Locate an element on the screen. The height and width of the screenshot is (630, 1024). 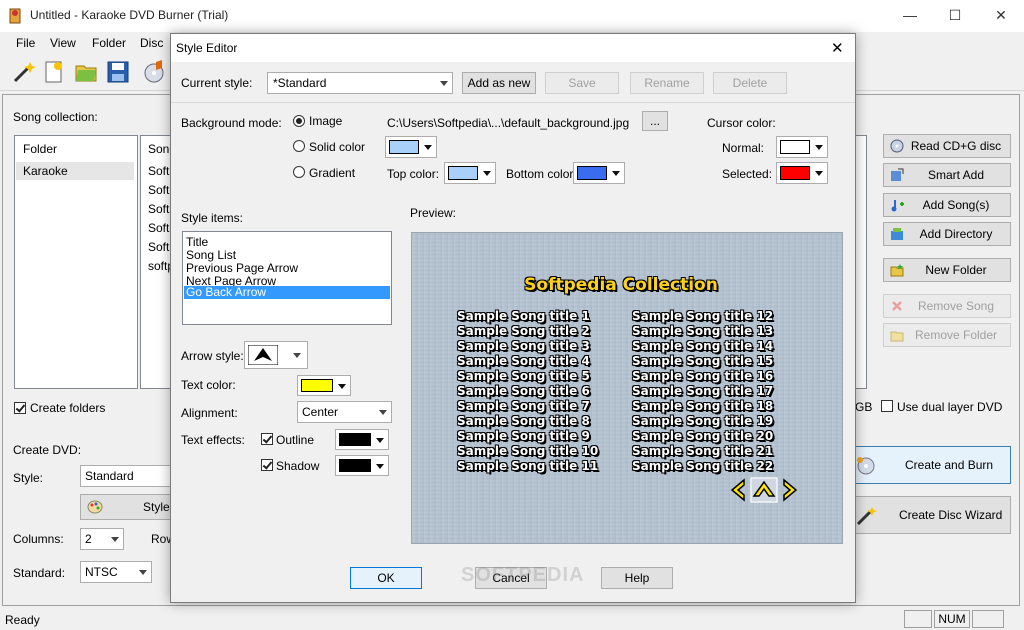
status-panel-scroll is located at coordinates (988, 619).